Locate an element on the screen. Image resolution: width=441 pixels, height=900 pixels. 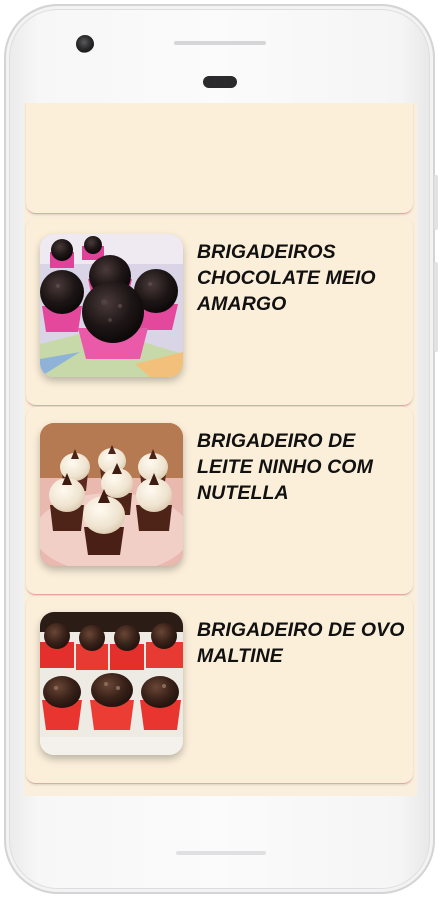
earpiece-speaker is located at coordinates (220, 43).